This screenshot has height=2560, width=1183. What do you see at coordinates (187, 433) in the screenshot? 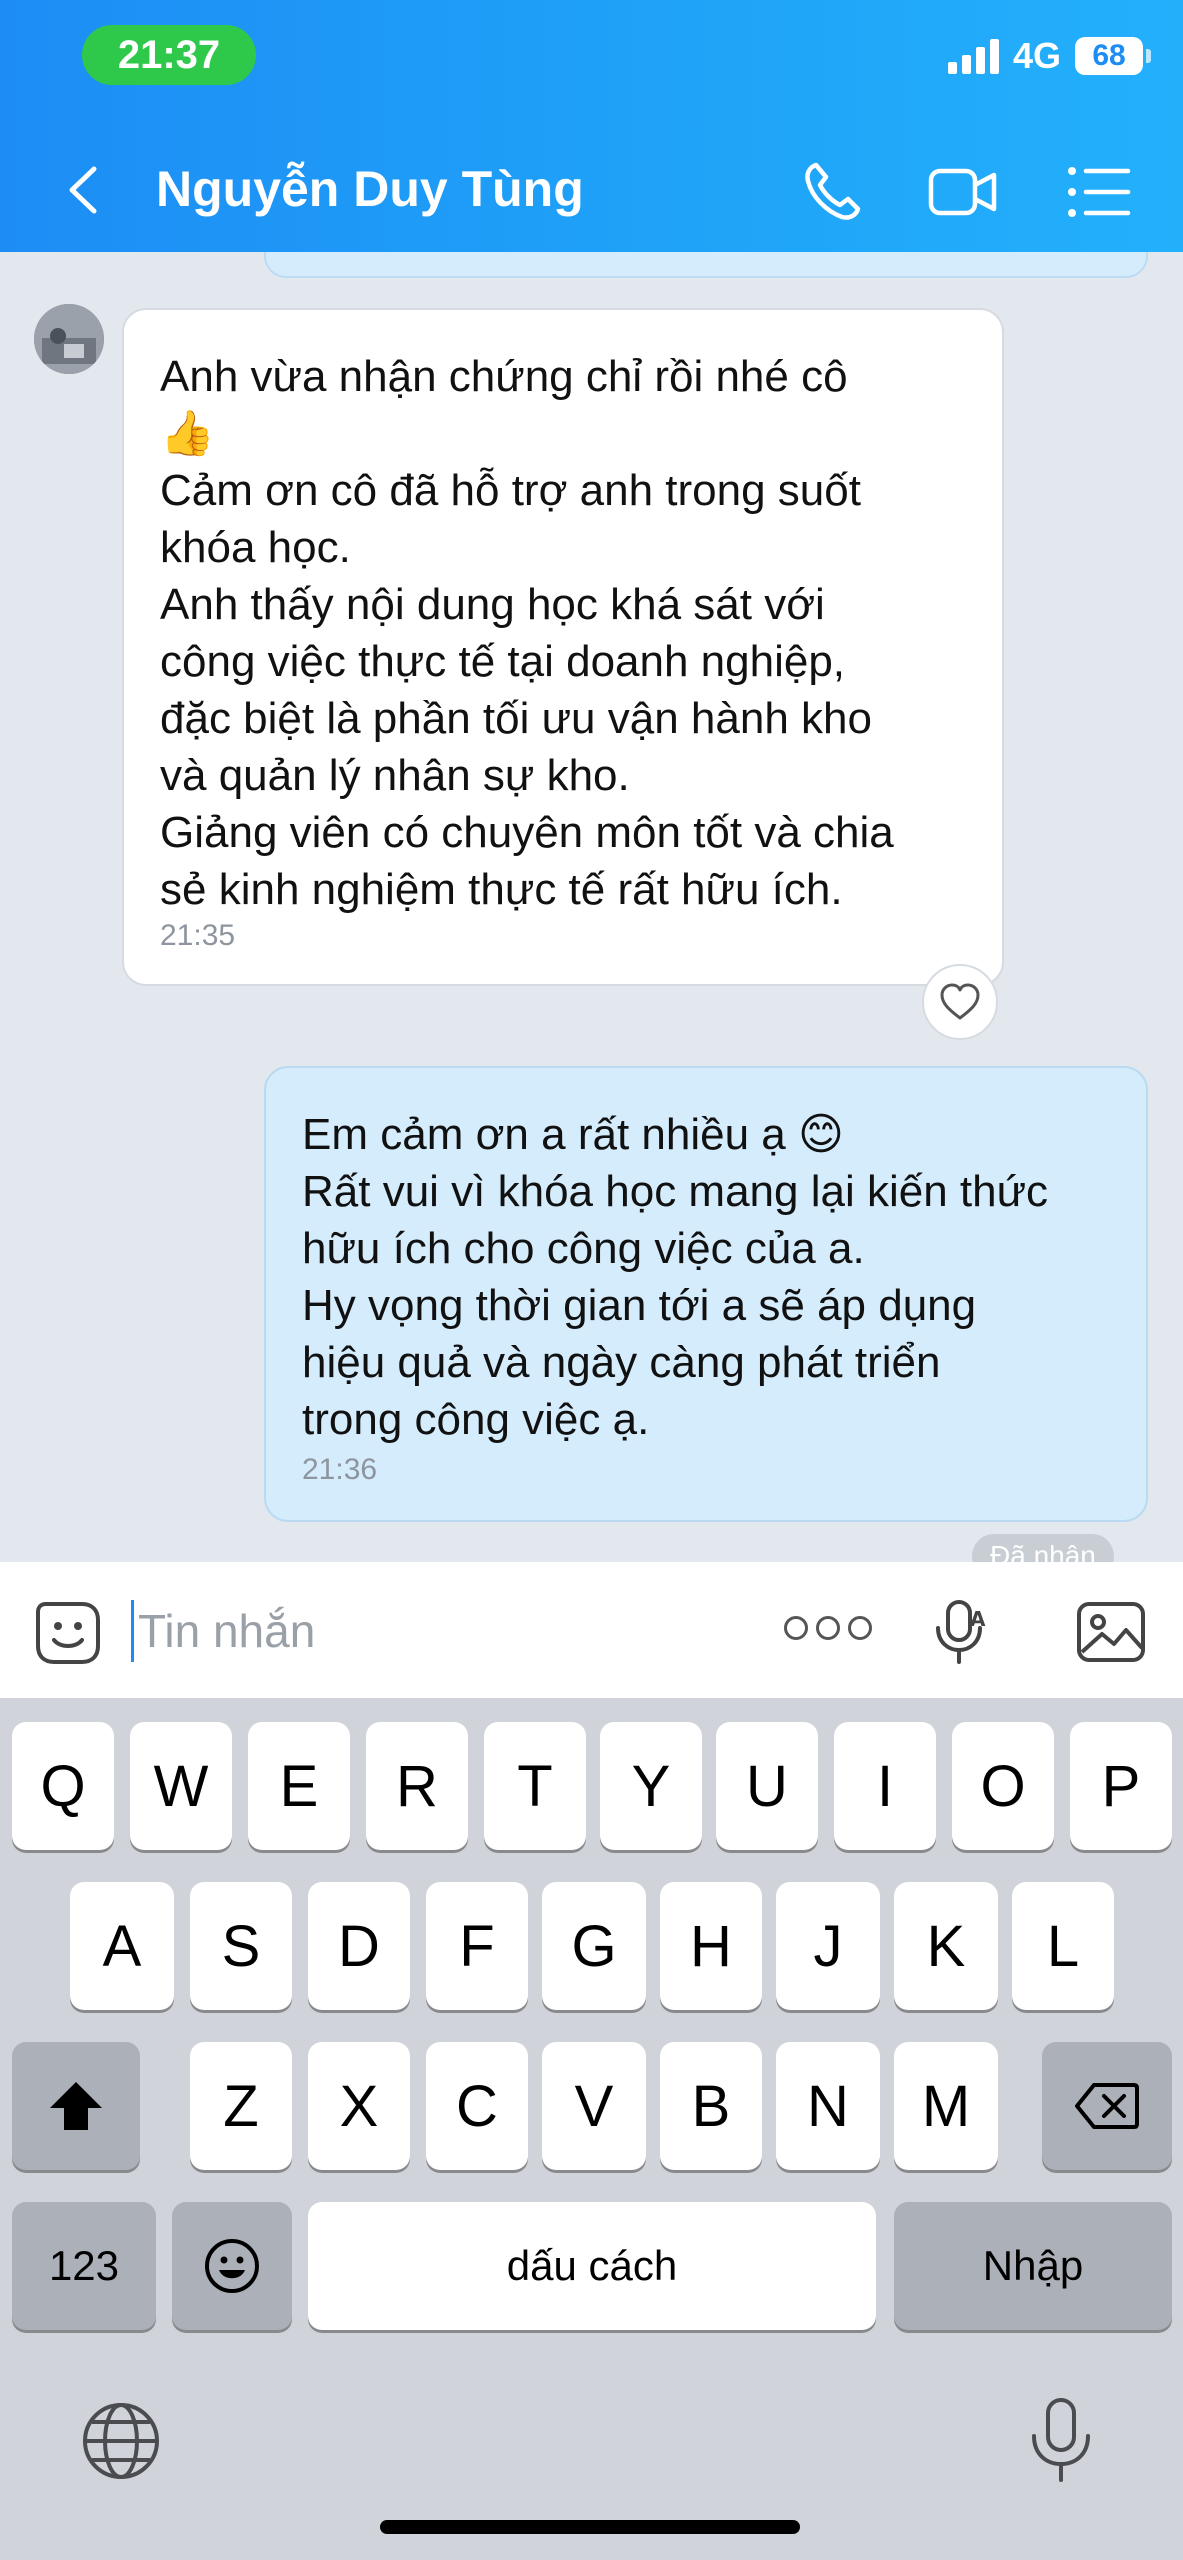
I see `thumbs-up-emoji: 👍` at bounding box center [187, 433].